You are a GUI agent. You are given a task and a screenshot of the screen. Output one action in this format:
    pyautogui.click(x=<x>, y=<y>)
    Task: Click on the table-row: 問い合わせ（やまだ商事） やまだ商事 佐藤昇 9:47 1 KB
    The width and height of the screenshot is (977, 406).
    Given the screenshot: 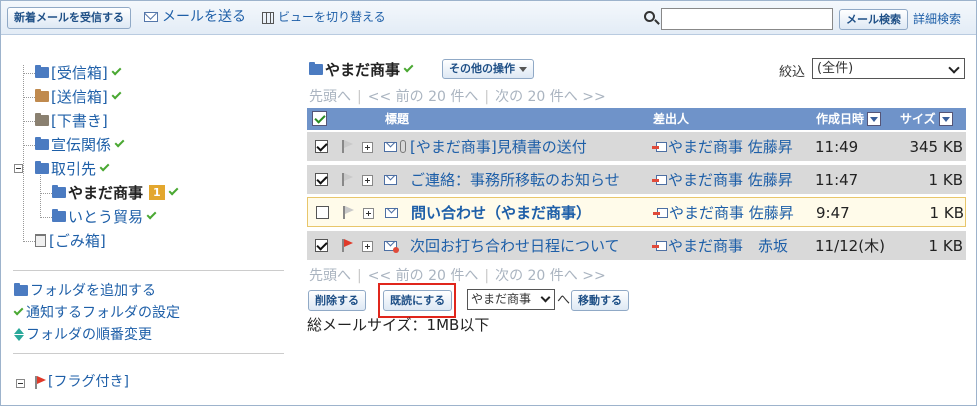 What is the action you would take?
    pyautogui.click(x=636, y=212)
    